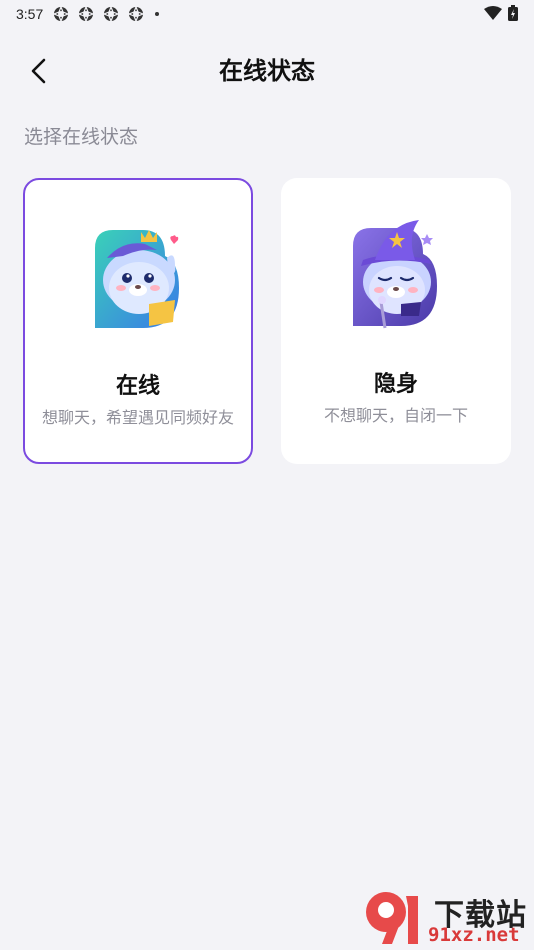 The width and height of the screenshot is (534, 950). I want to click on notification-dot-icon, so click(157, 14).